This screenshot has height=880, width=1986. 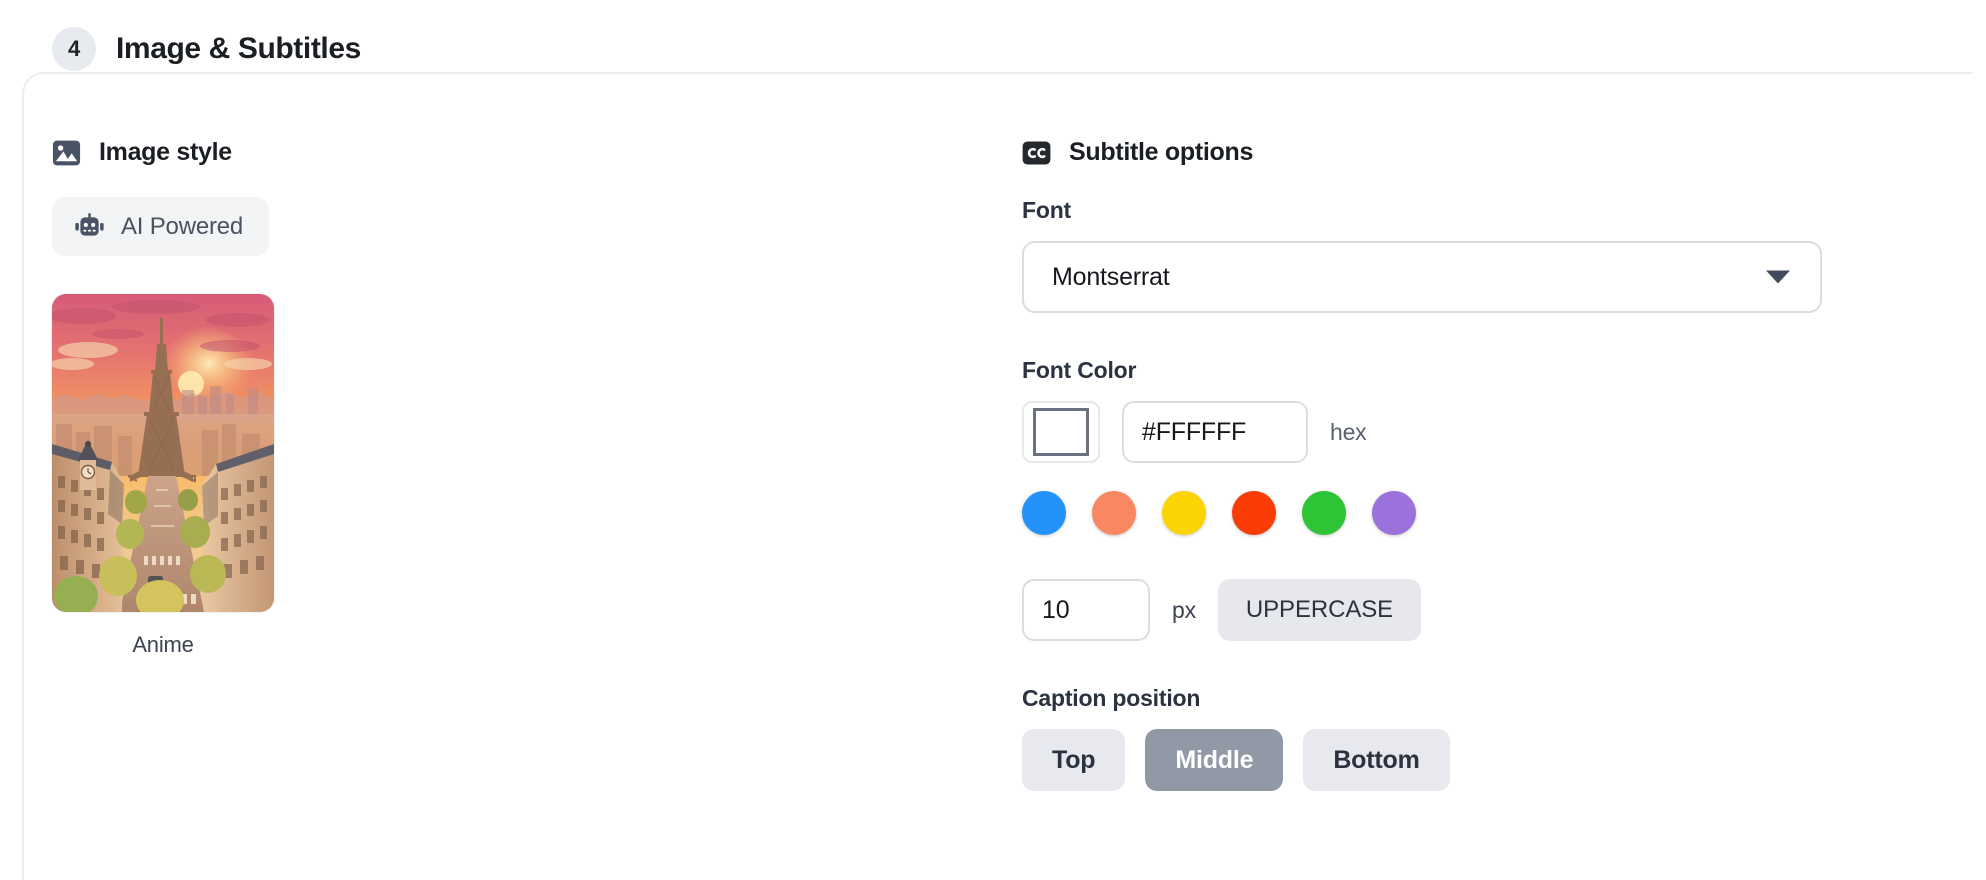 I want to click on font-label: Font, so click(x=1047, y=210).